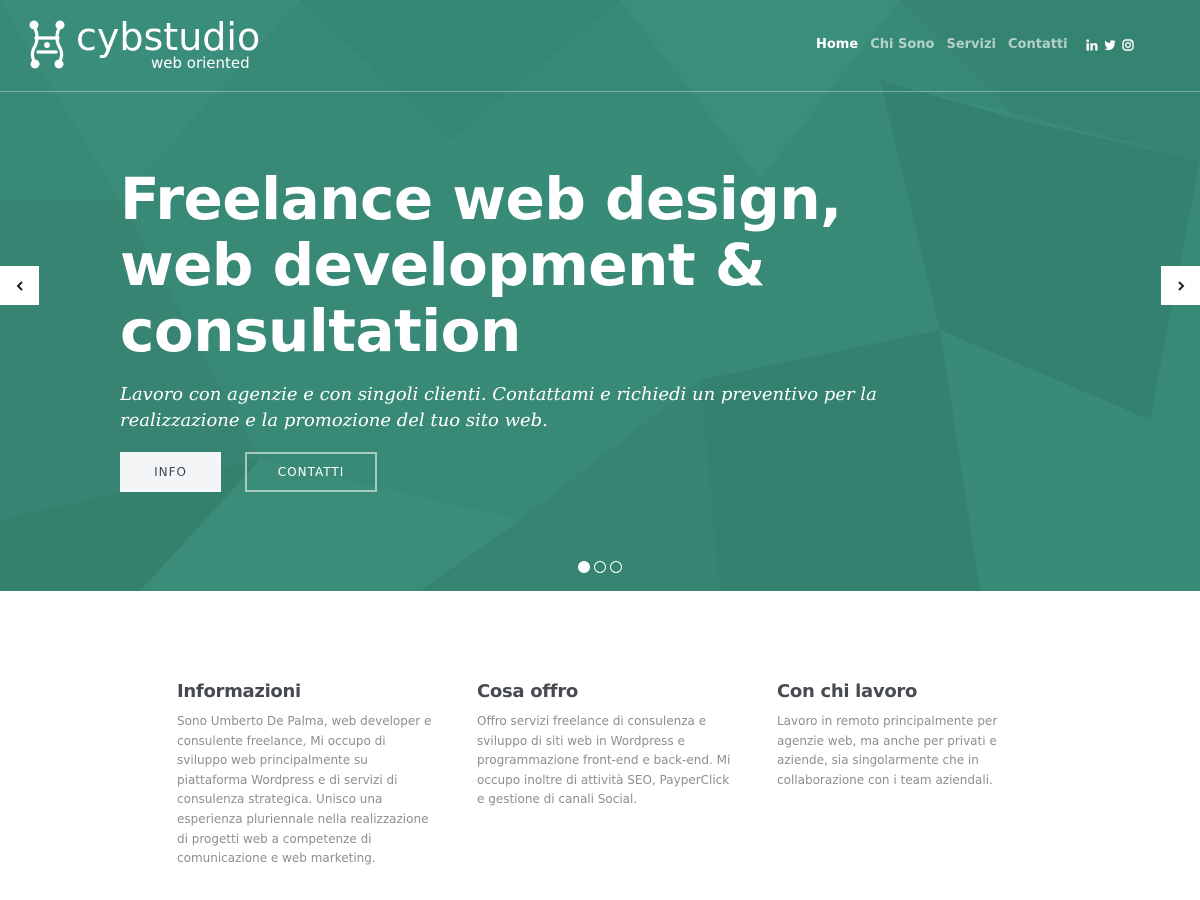 The height and width of the screenshot is (900, 1200). I want to click on nav-item-servizi: Servizi, so click(971, 45).